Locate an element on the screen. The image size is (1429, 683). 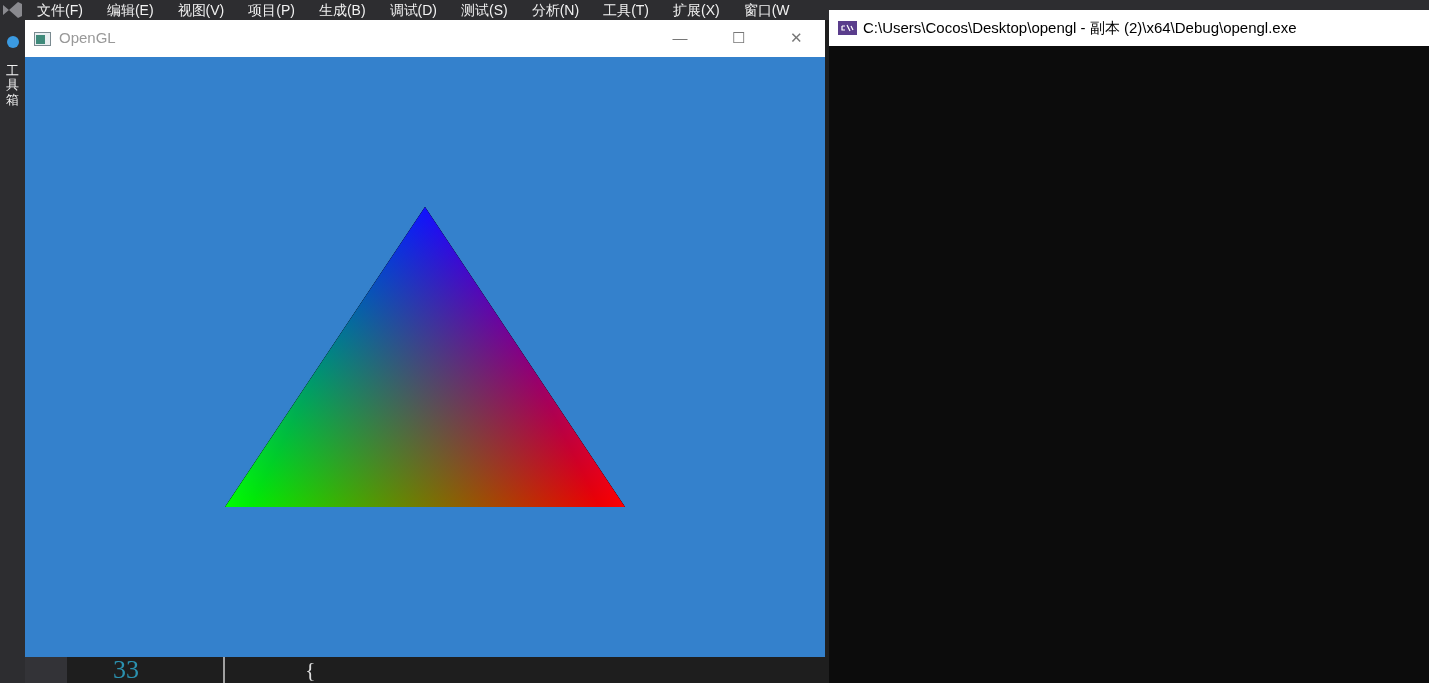
menu-item: 分析(N) is located at coordinates (555, 10).